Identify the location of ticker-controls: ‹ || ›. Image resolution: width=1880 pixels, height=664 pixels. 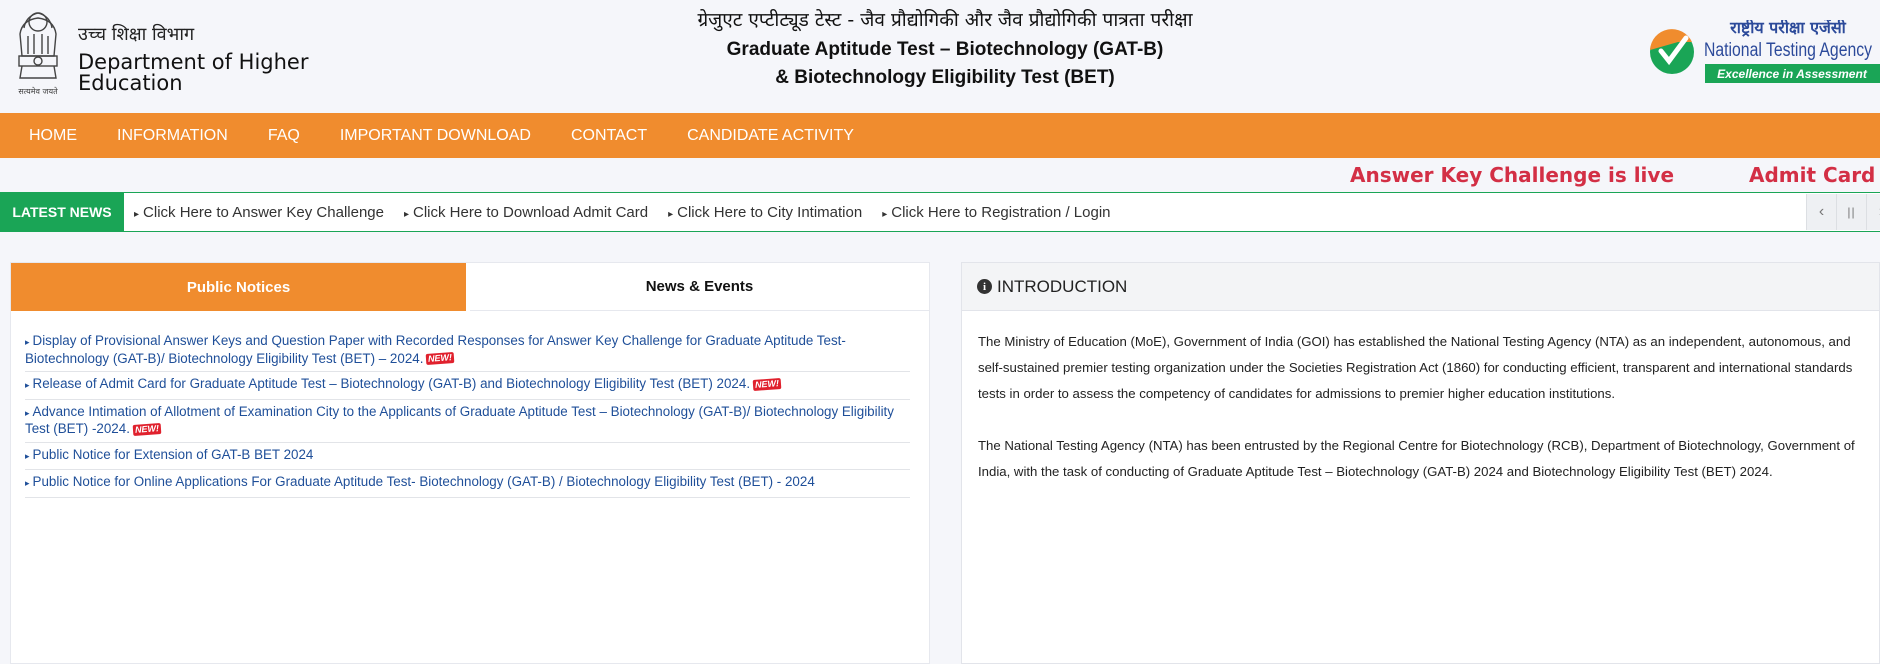
(1843, 212).